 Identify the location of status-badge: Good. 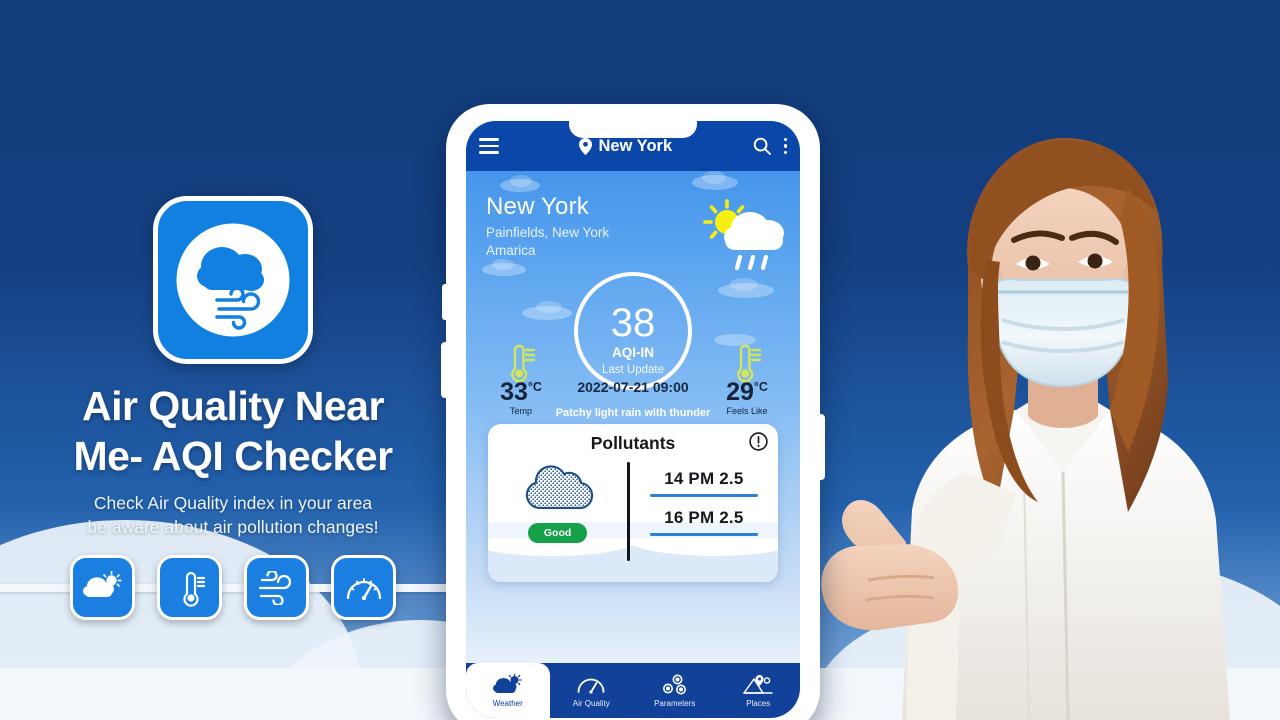
(557, 533).